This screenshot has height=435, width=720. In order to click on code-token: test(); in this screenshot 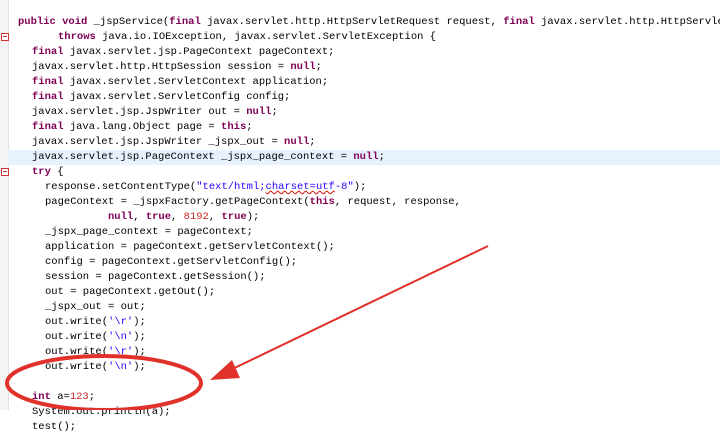, I will do `click(54, 427)`.